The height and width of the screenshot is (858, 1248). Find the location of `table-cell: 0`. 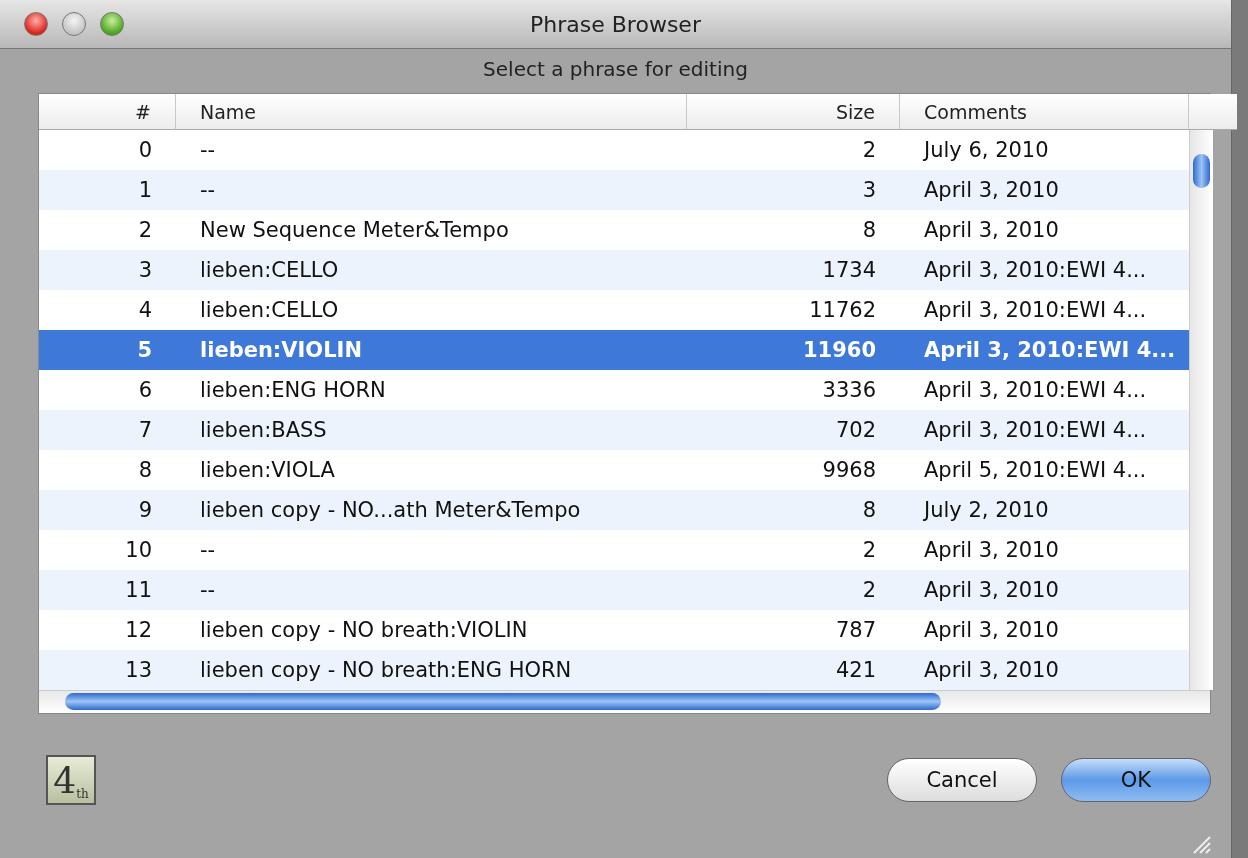

table-cell: 0 is located at coordinates (107, 150).